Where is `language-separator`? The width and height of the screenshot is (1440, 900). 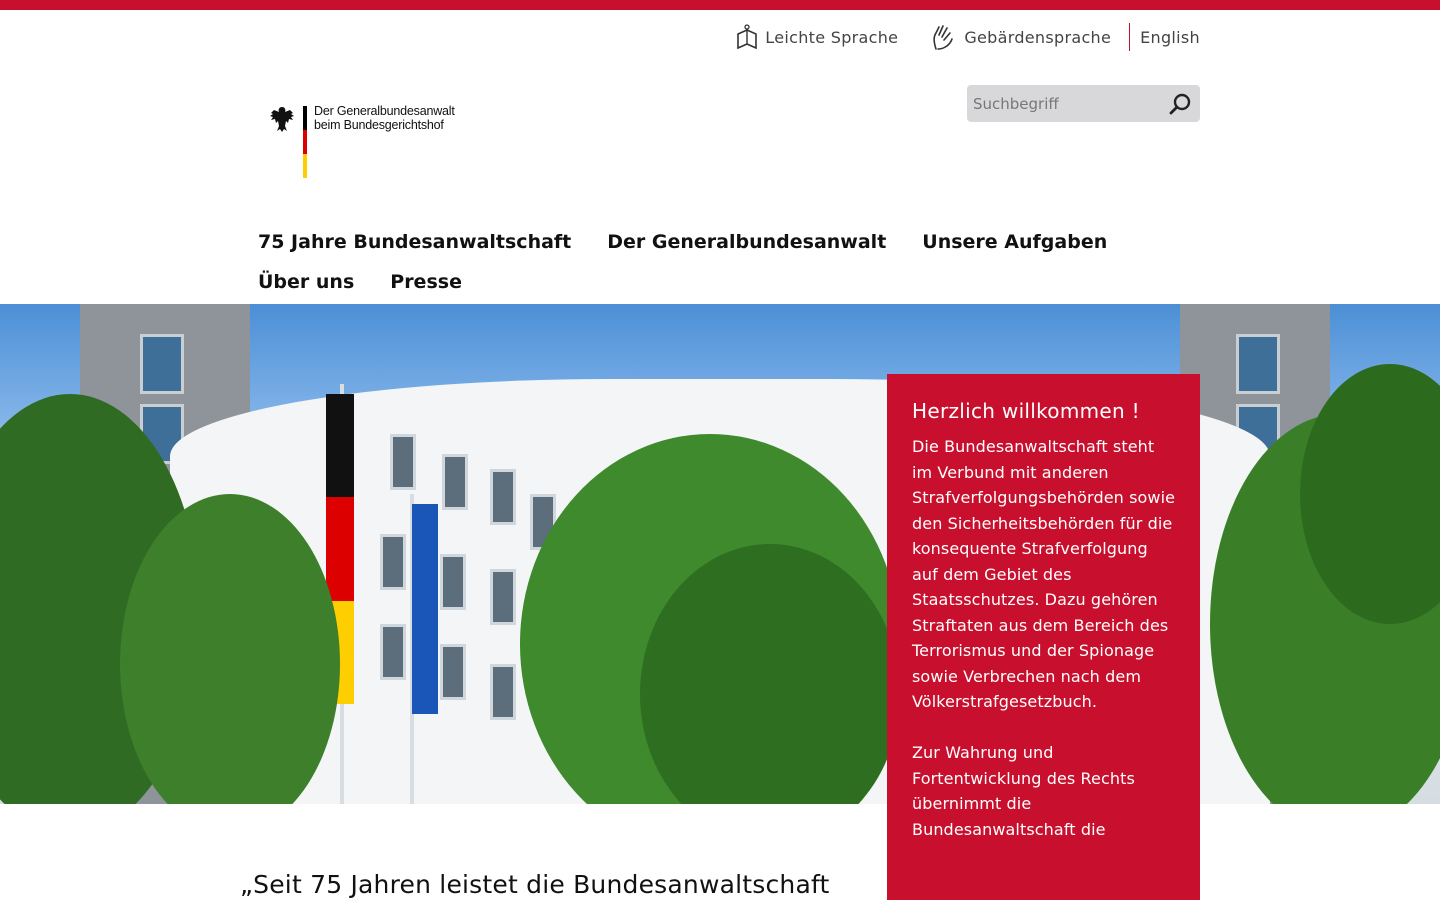 language-separator is located at coordinates (1130, 37).